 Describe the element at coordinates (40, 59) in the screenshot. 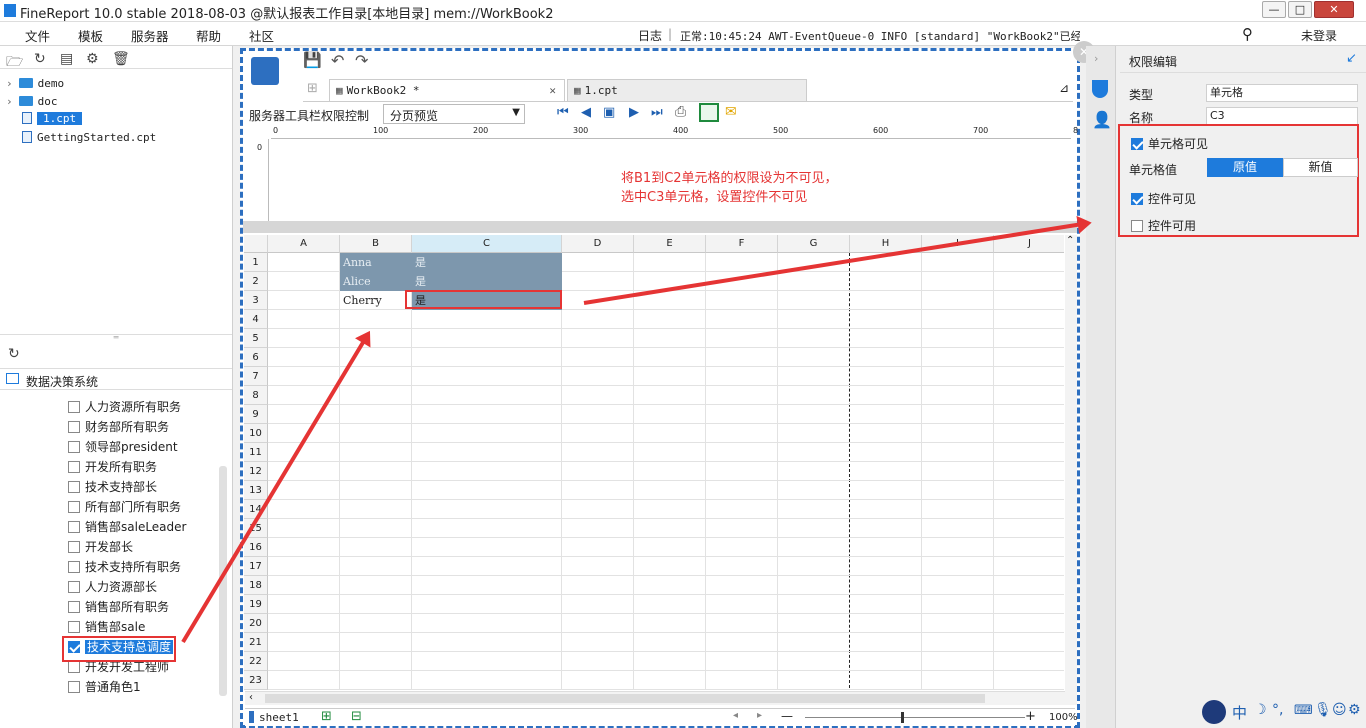

I see `refresh-icon: ↻` at that location.